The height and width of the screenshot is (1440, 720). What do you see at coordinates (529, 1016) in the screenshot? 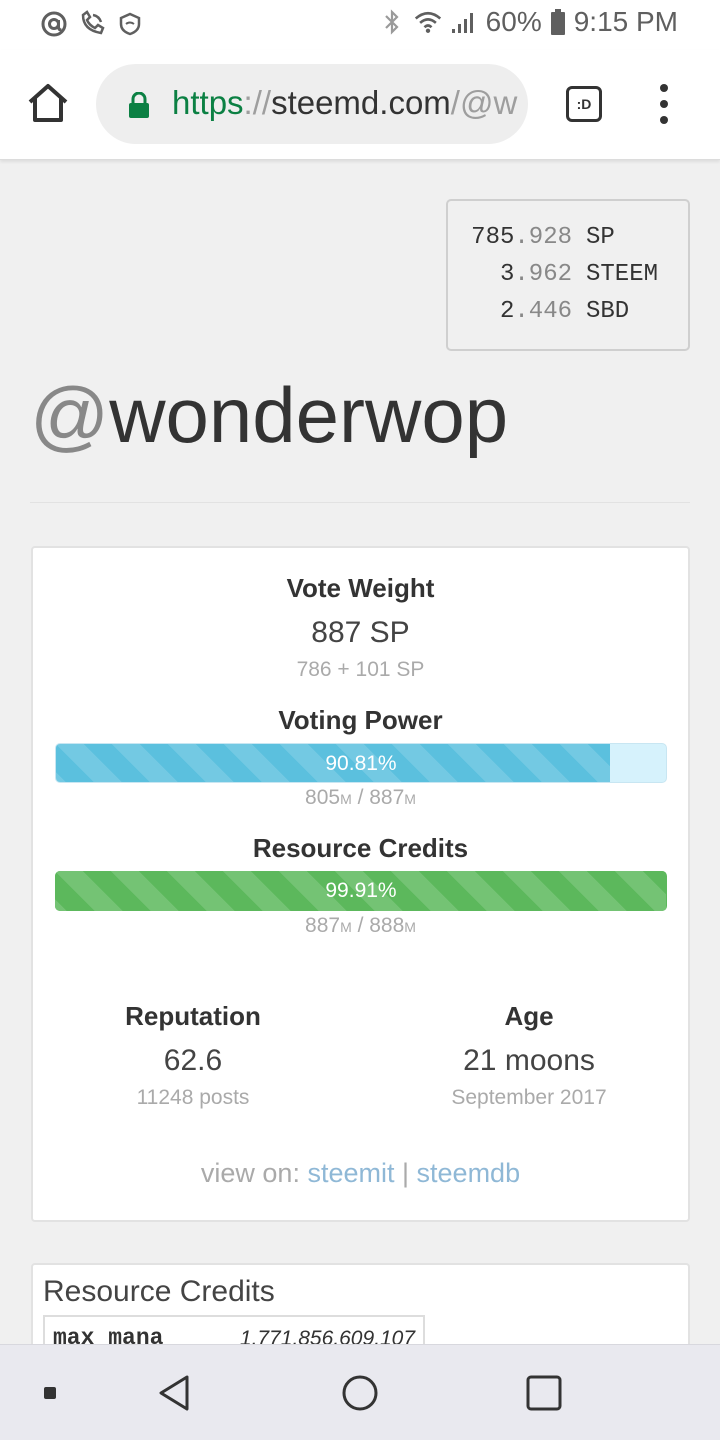
I see `age-label: Age` at bounding box center [529, 1016].